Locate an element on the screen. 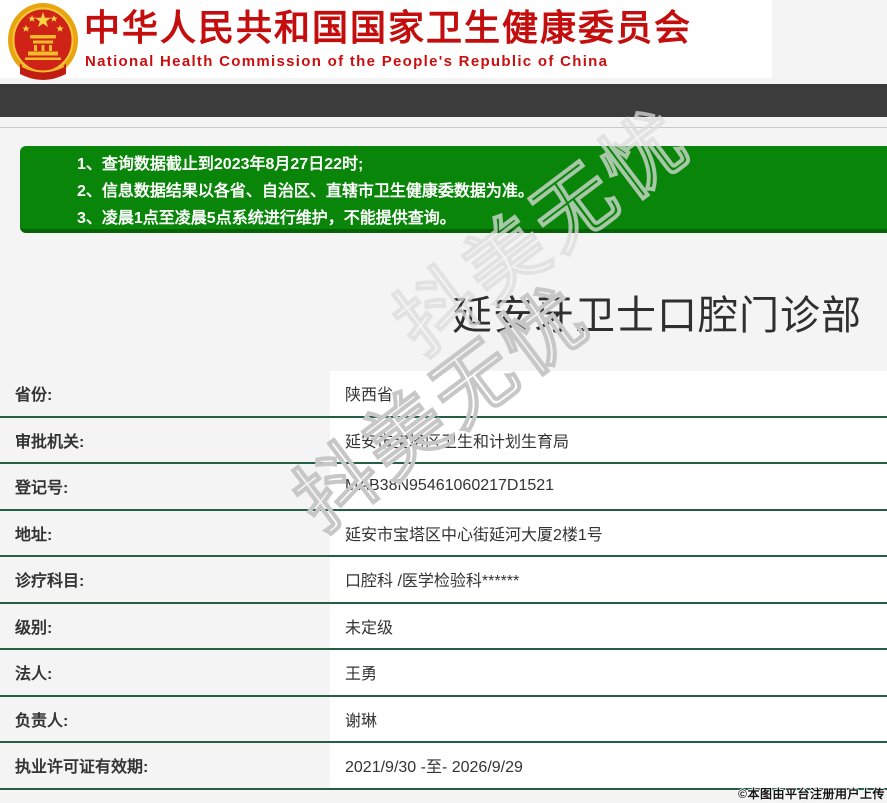 The image size is (887, 803). table-row: 法人: 王勇 is located at coordinates (443, 673).